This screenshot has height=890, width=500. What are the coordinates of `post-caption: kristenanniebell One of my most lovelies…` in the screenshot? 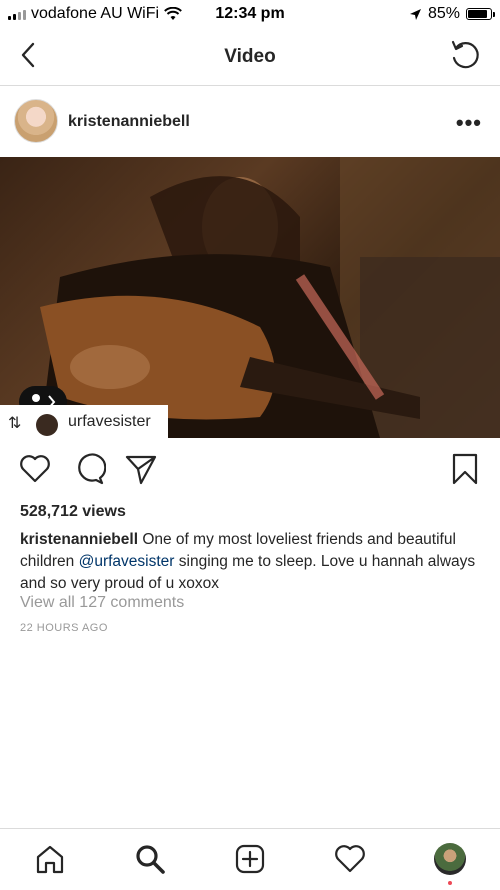 It's located at (252, 562).